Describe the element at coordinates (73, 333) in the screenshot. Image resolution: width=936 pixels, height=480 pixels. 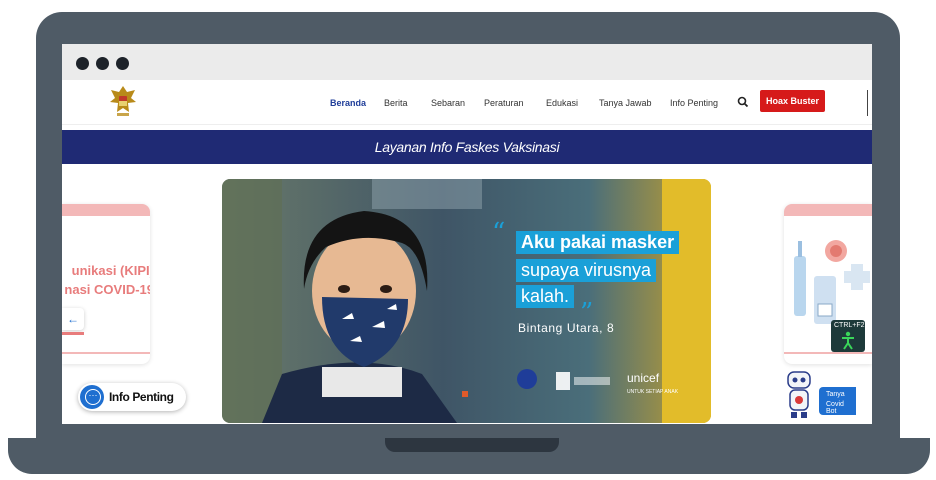
I see `card-underline` at that location.